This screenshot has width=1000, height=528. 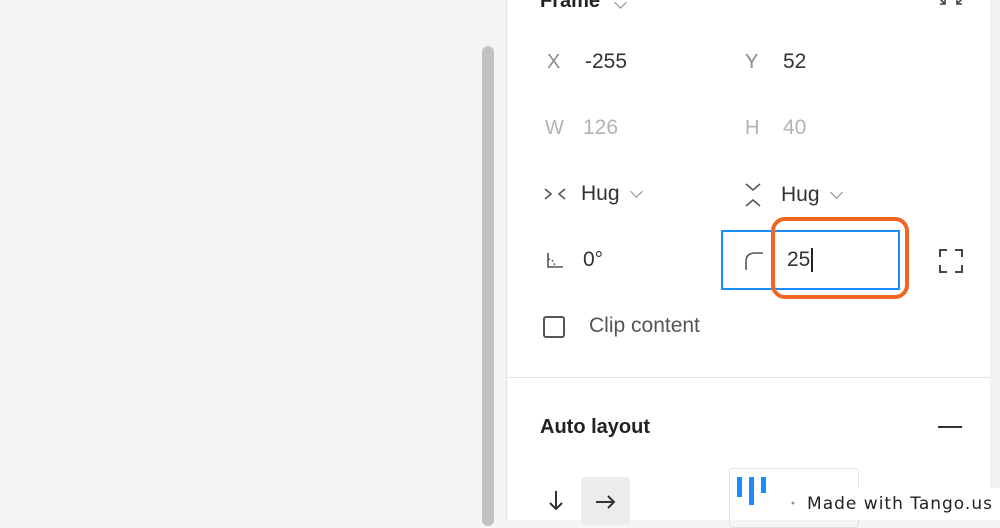 I want to click on w-label: W, so click(x=554, y=127).